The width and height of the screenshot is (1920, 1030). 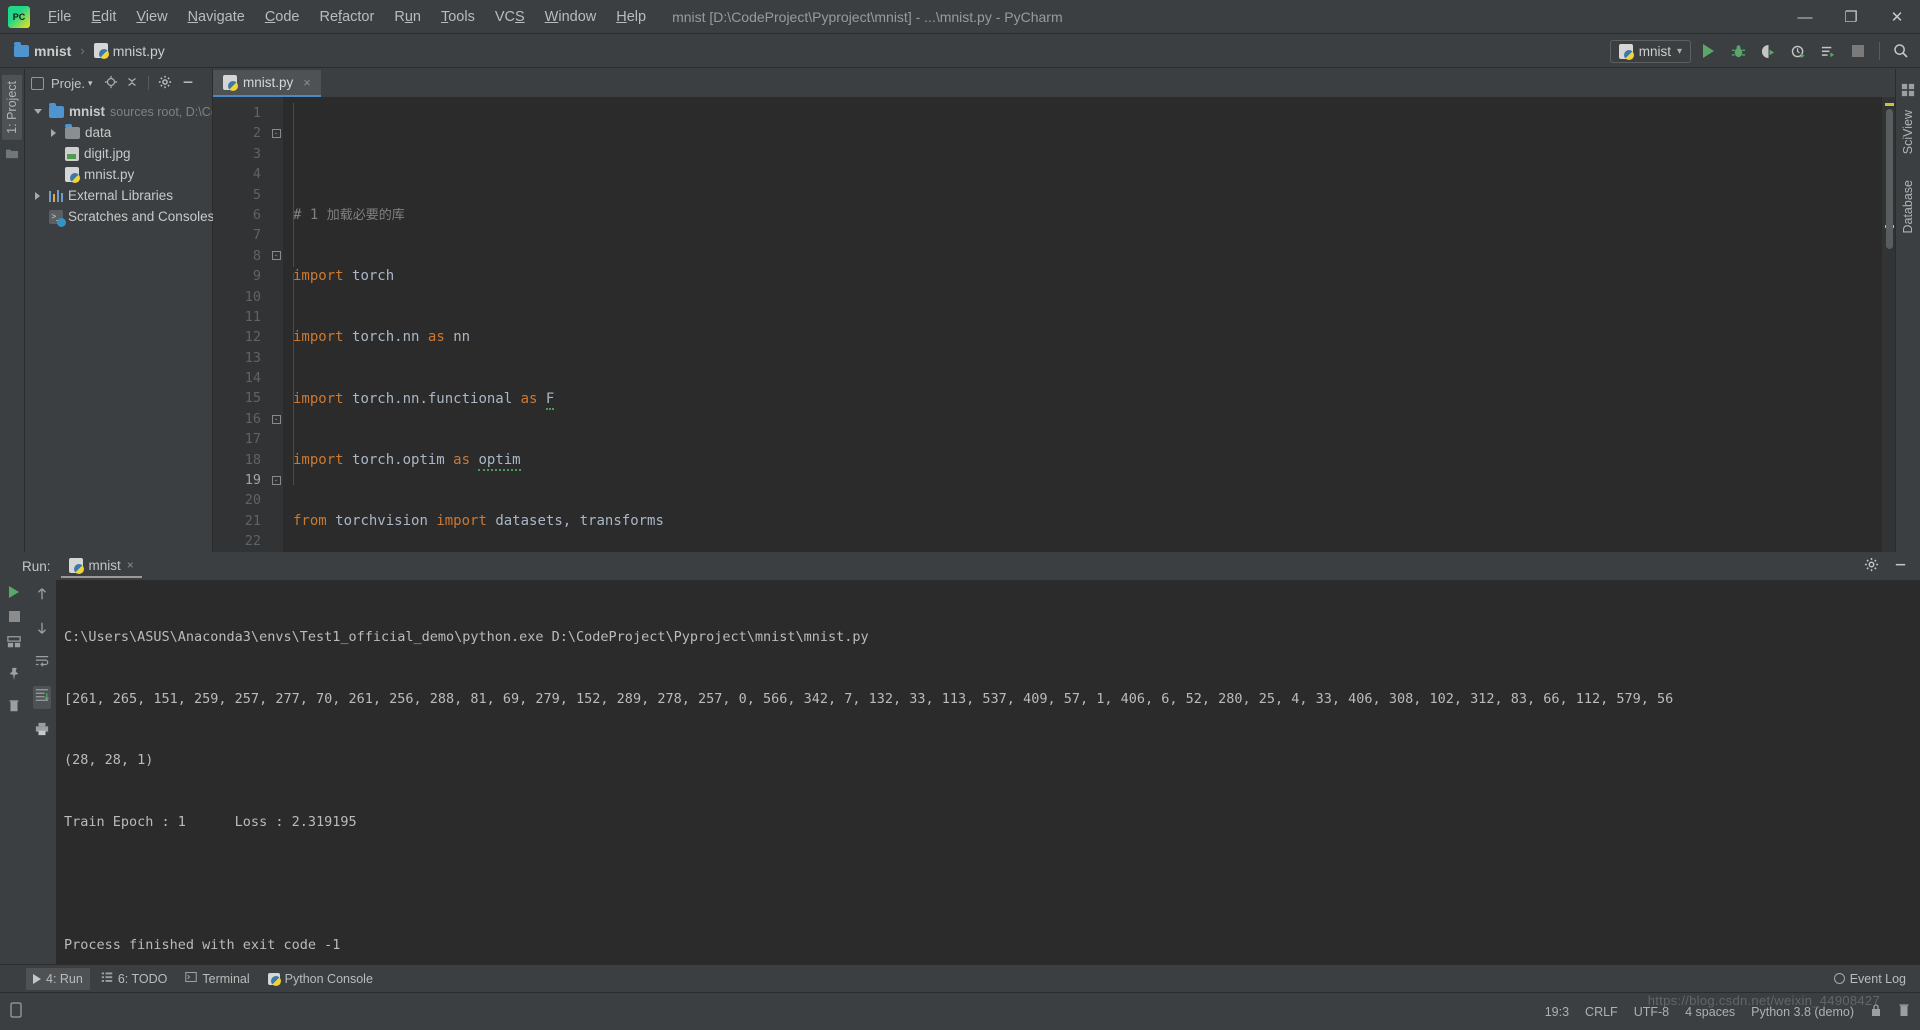 What do you see at coordinates (104, 565) in the screenshot?
I see `run-tab-label: mnist` at bounding box center [104, 565].